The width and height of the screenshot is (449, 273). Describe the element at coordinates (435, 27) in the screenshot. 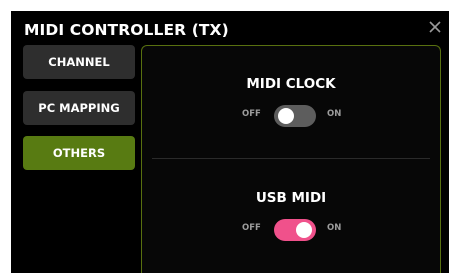

I see `close-icon` at that location.